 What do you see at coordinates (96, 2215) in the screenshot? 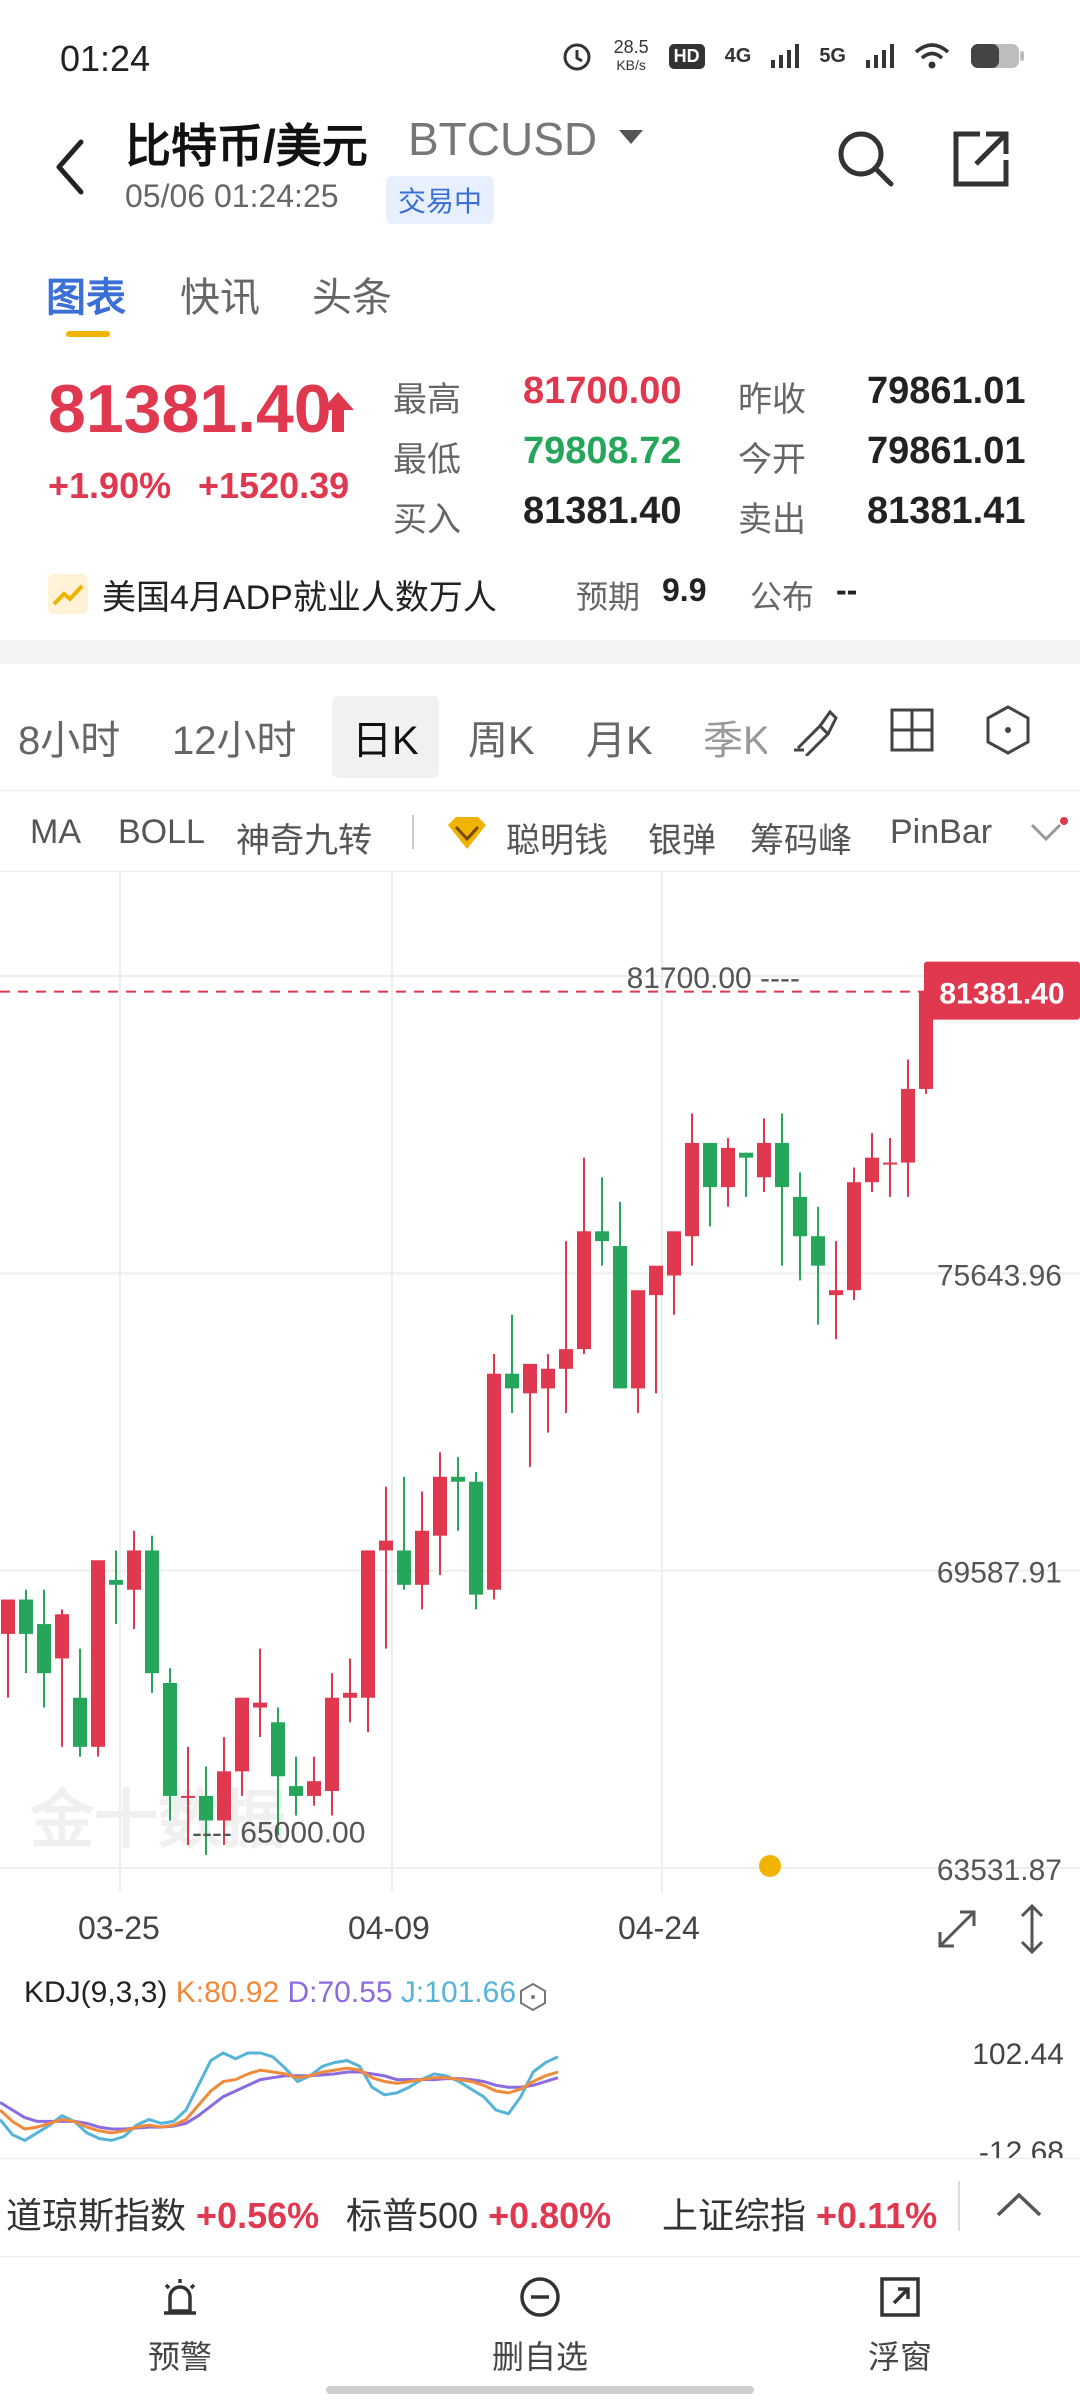
I see `ticker-name: 道琼斯指数` at bounding box center [96, 2215].